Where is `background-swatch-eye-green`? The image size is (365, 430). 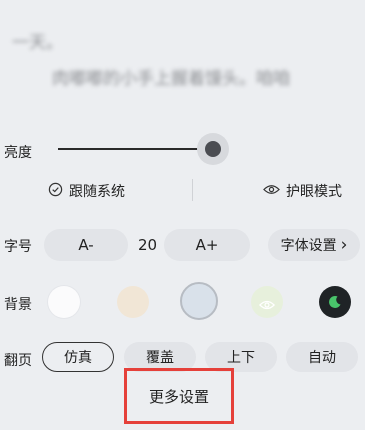
background-swatch-eye-green is located at coordinates (267, 302).